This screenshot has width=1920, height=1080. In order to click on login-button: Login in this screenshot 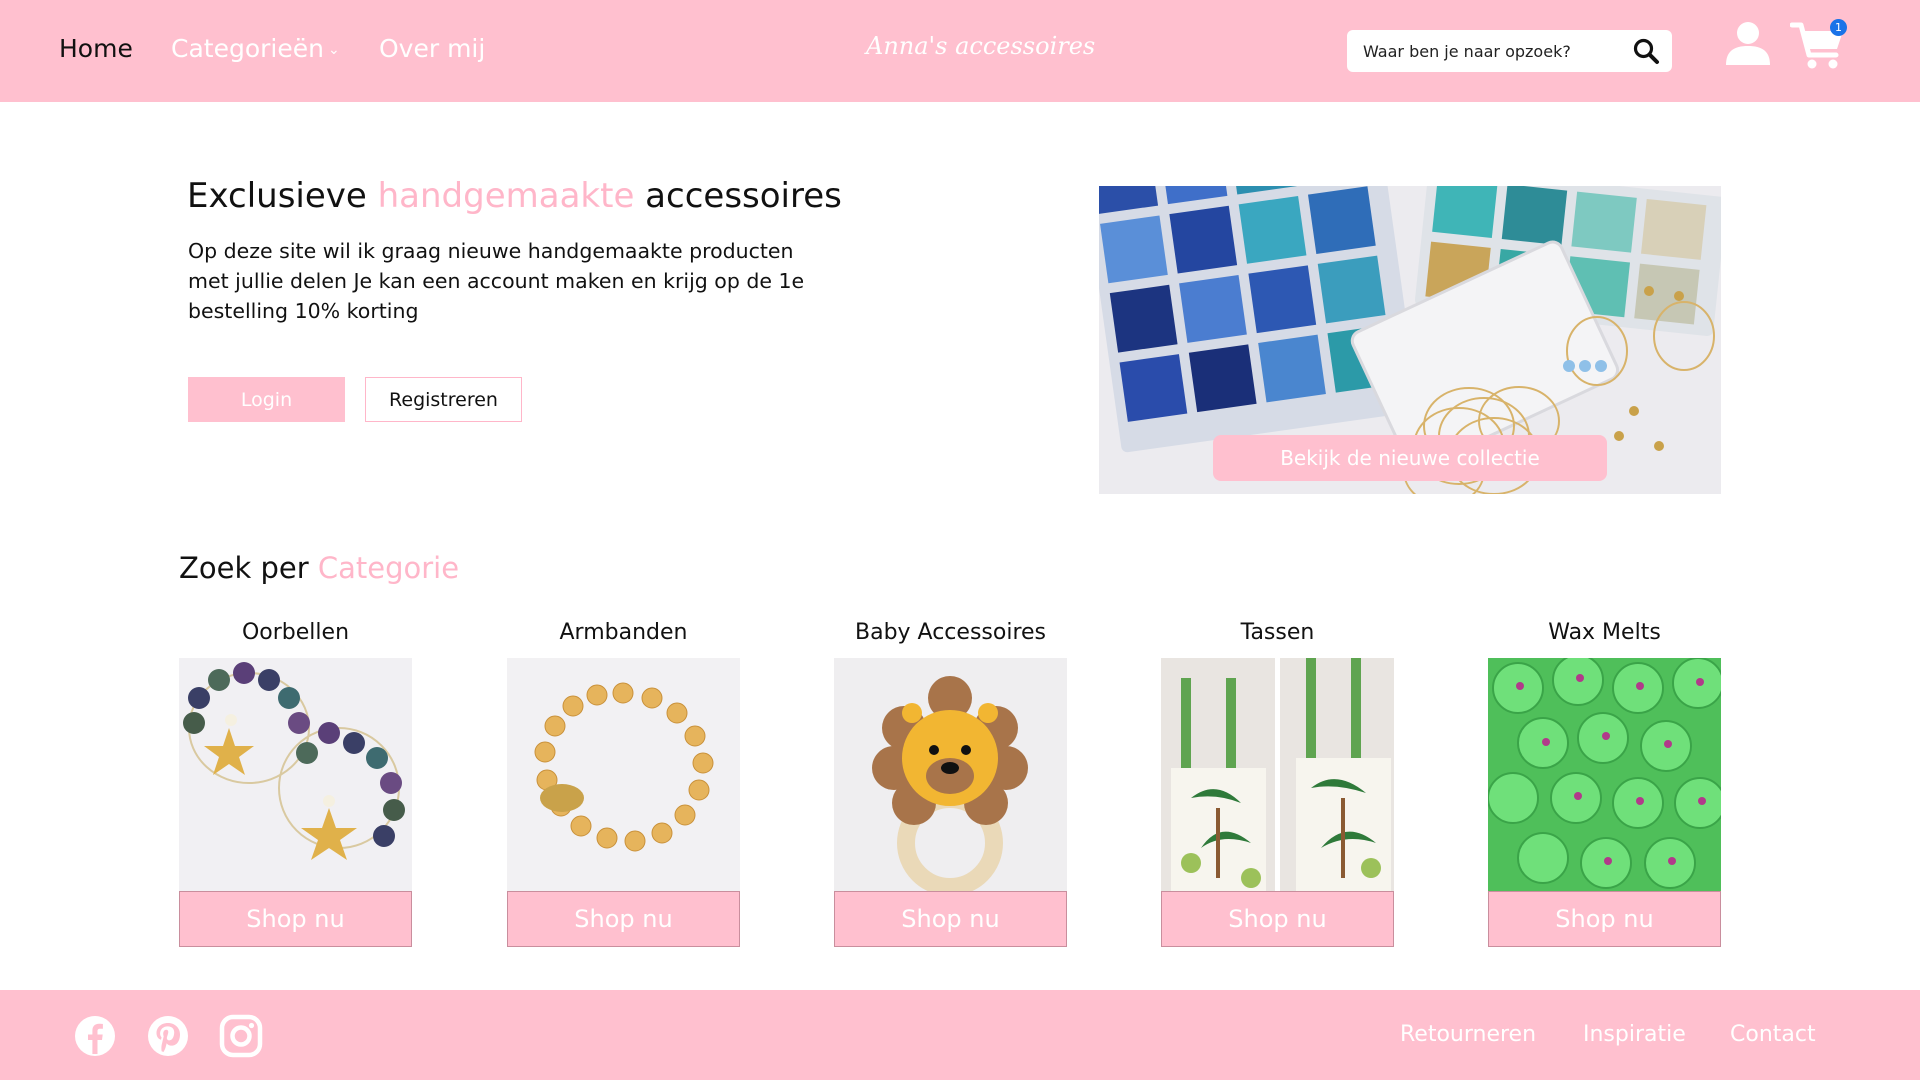, I will do `click(266, 399)`.